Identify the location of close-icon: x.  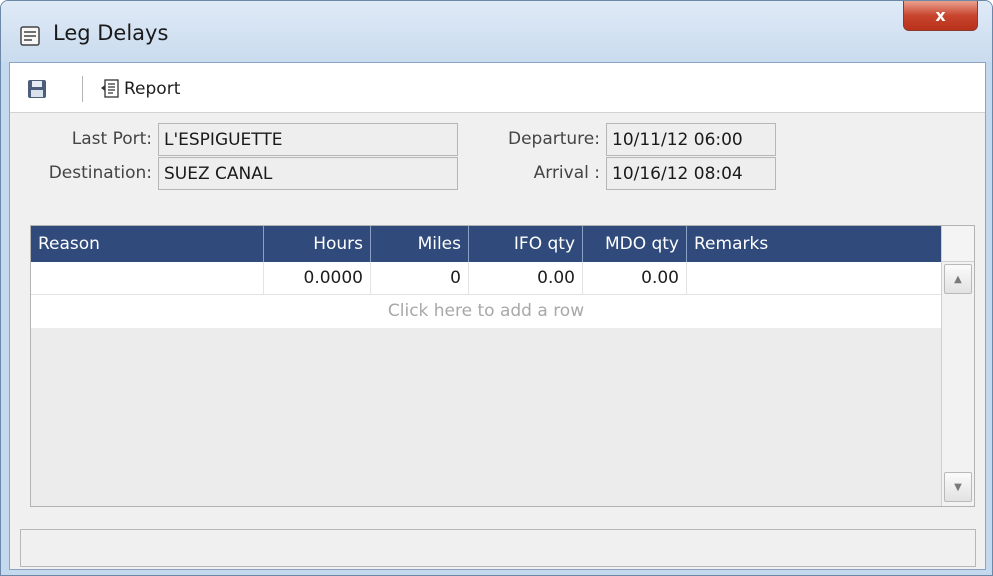
(940, 15).